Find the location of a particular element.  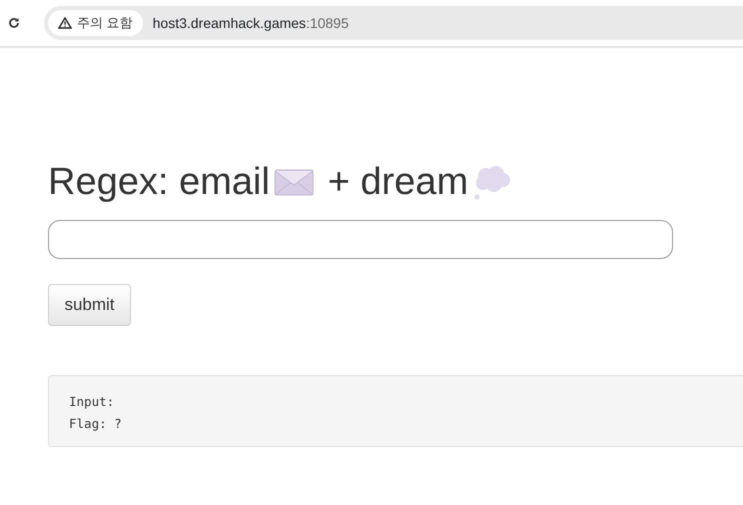

envelope-icon is located at coordinates (294, 182).